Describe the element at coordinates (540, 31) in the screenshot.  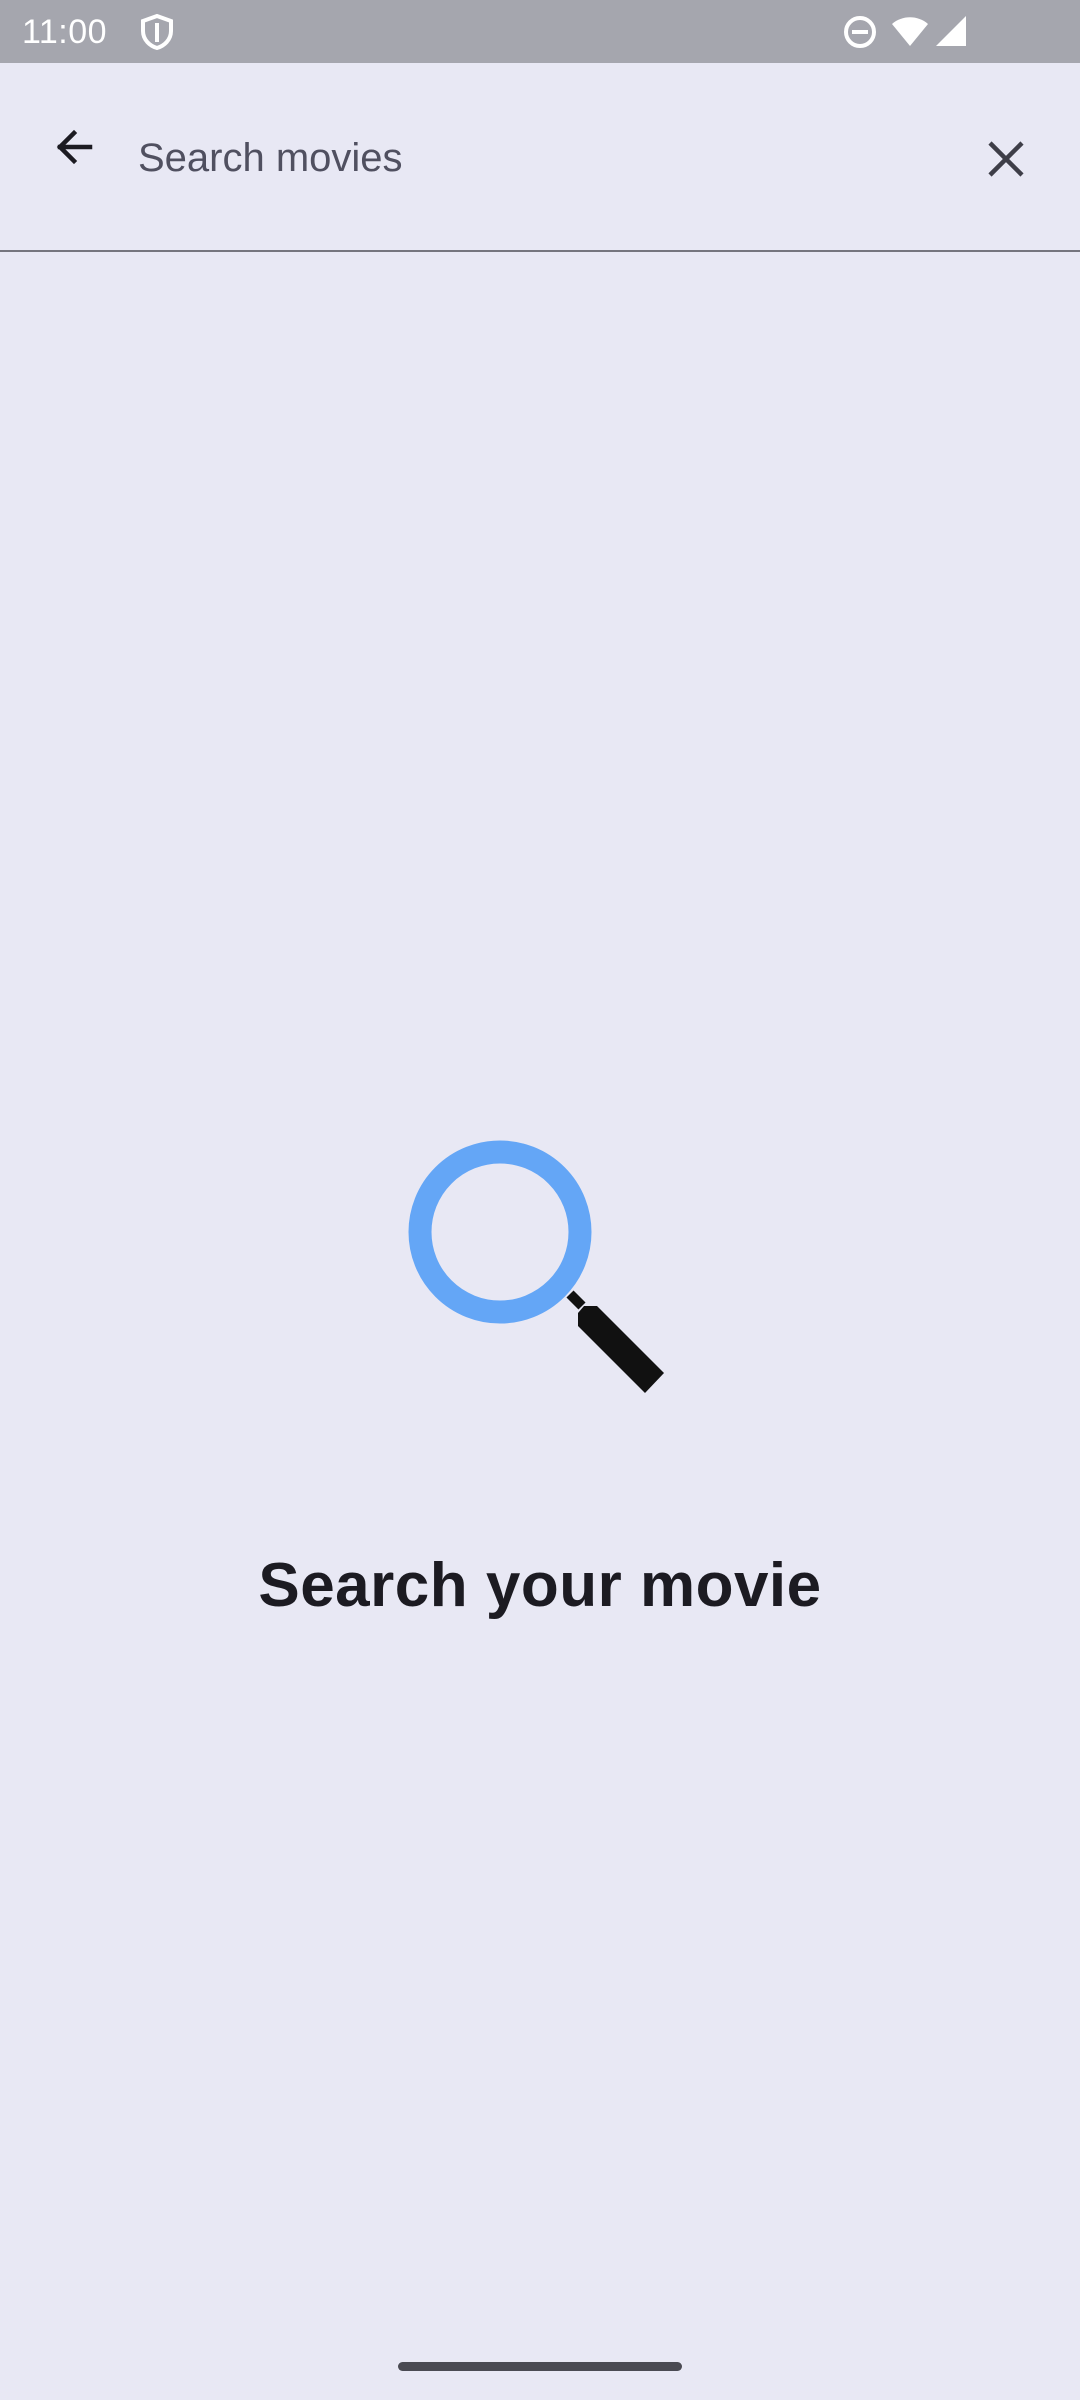
I see `status-bar: 11:00` at that location.